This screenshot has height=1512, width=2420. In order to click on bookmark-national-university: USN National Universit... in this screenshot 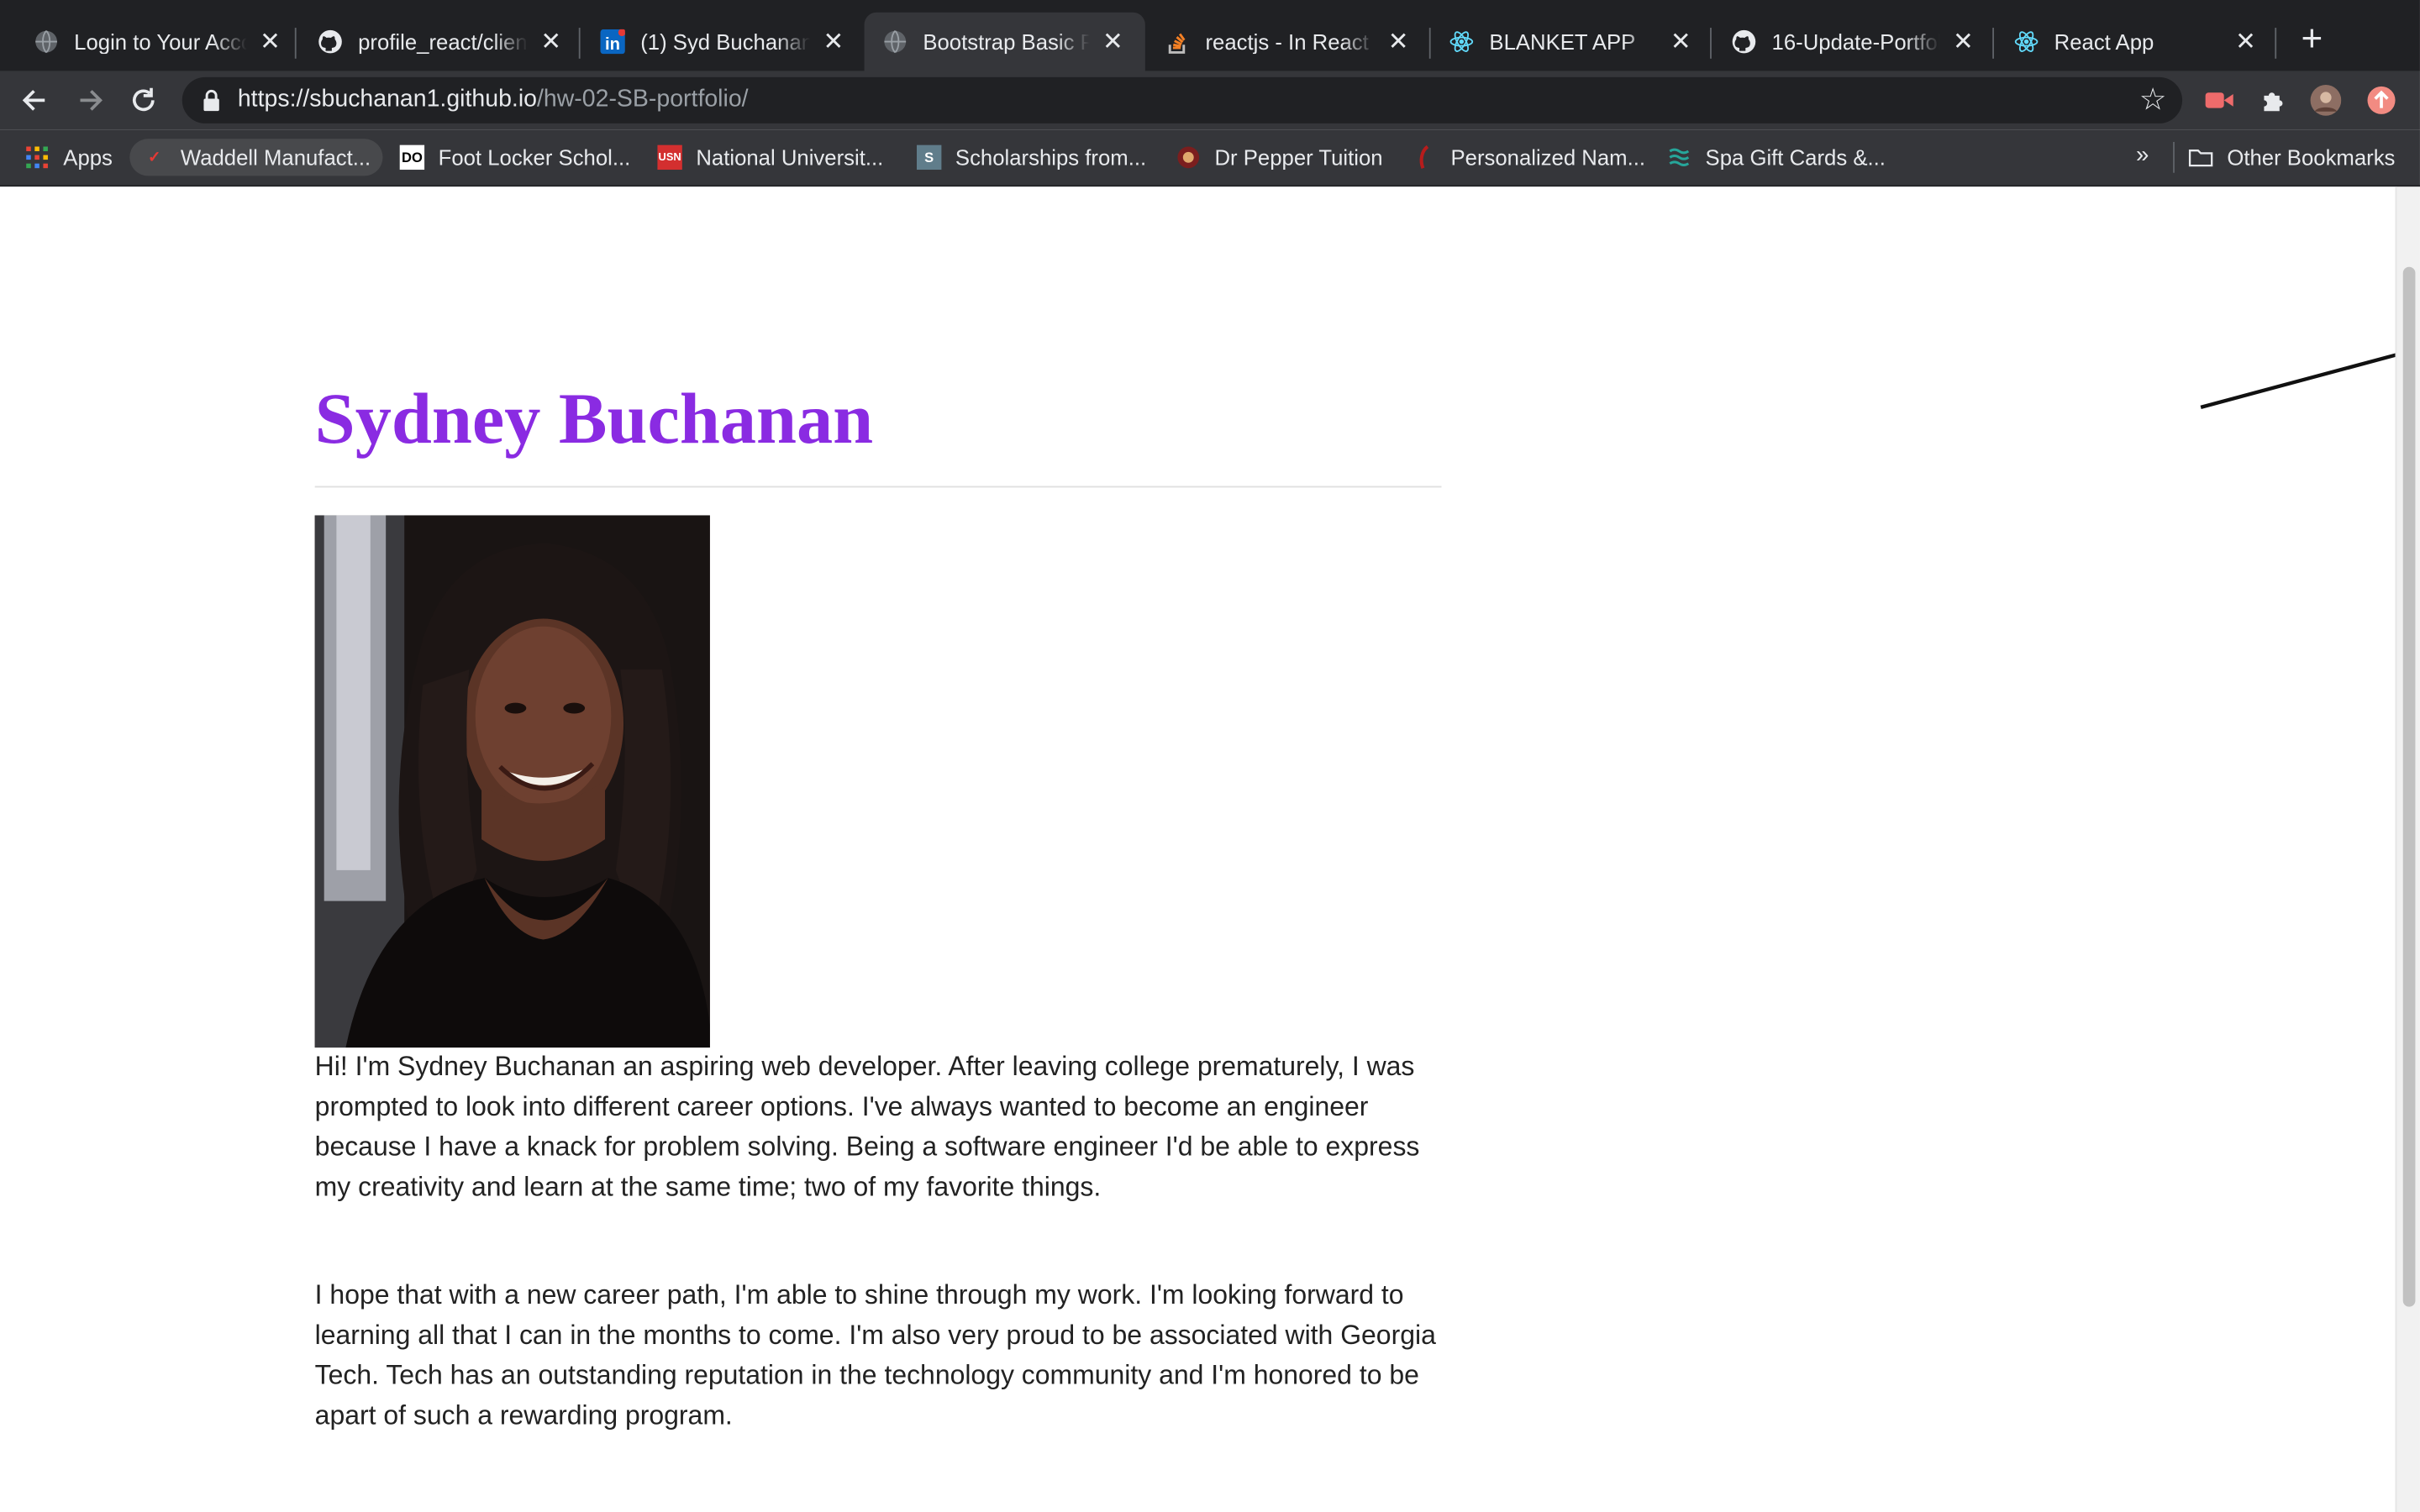, I will do `click(770, 157)`.